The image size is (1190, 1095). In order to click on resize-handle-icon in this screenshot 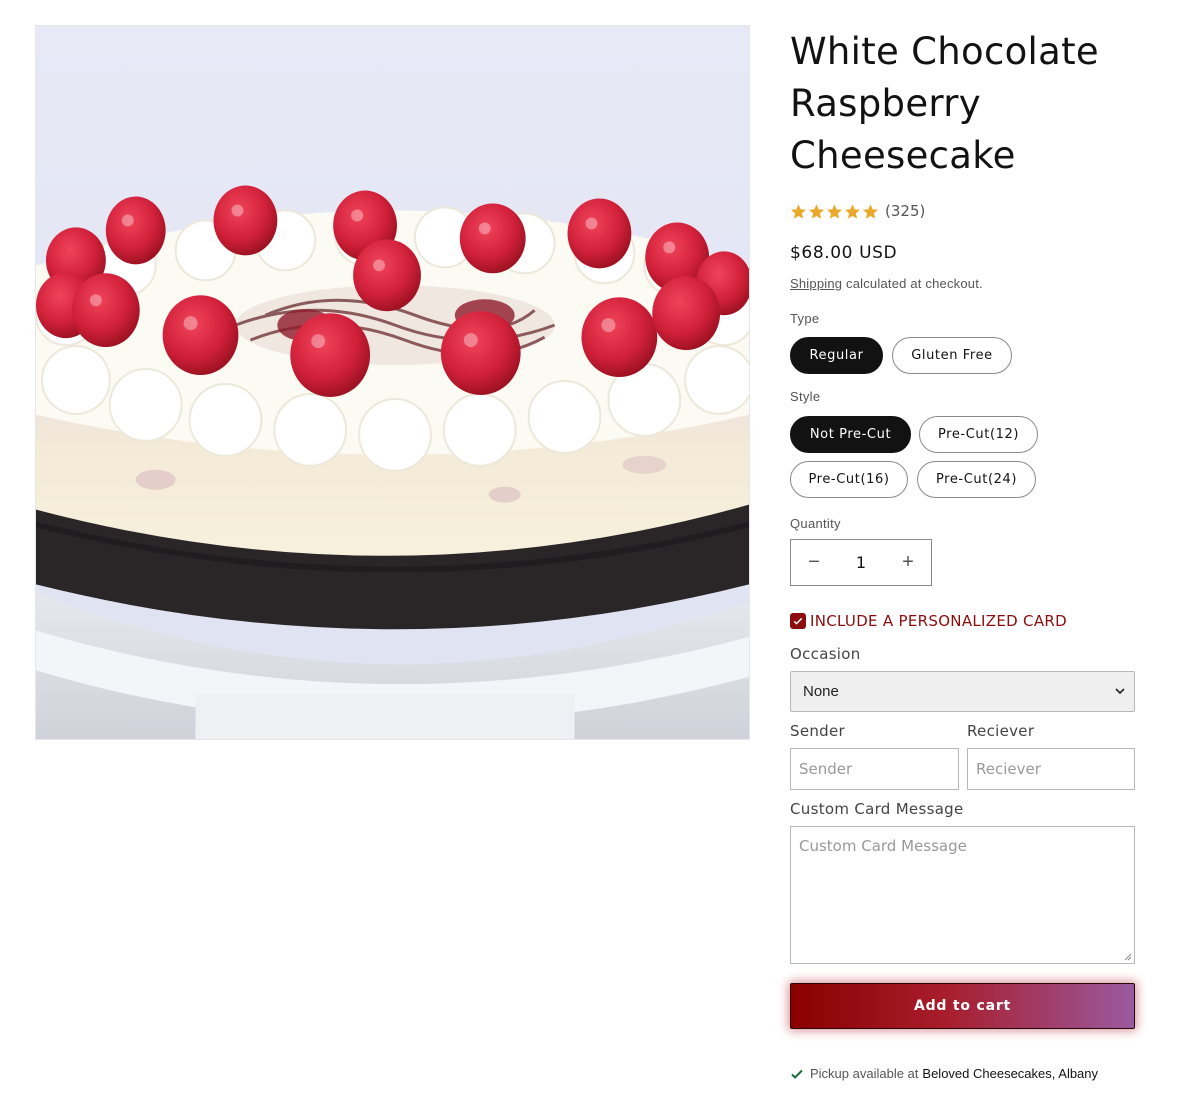, I will do `click(1128, 957)`.